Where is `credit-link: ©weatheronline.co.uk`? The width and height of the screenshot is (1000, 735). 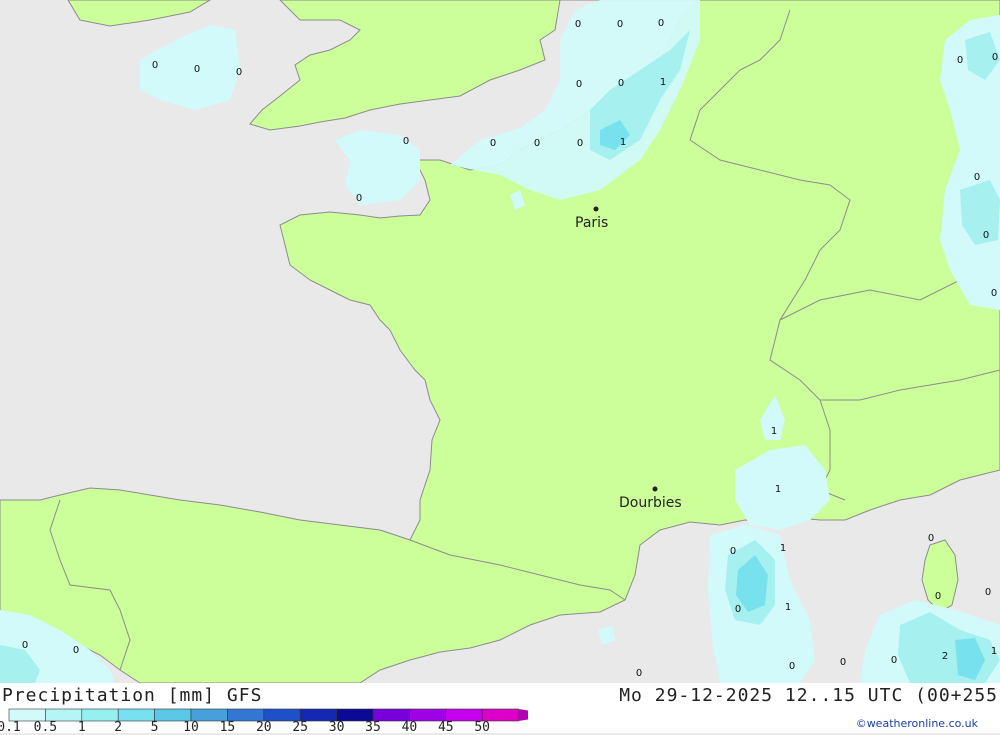 credit-link: ©weatheronline.co.uk is located at coordinates (917, 723).